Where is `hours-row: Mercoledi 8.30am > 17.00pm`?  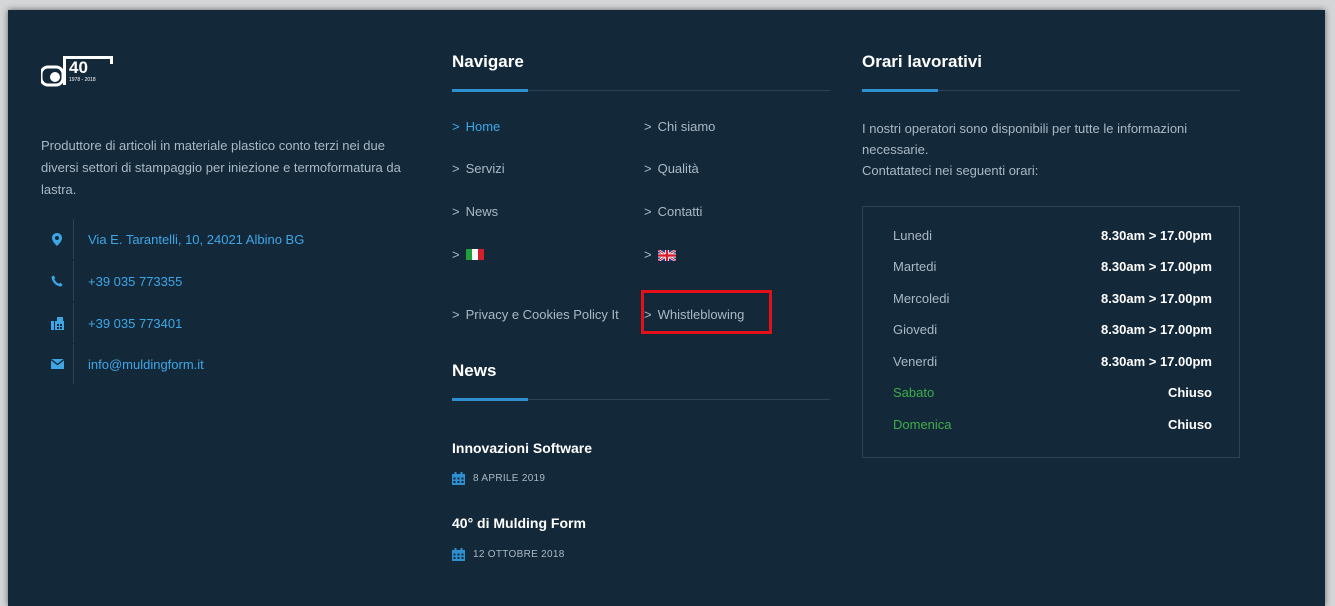 hours-row: Mercoledi 8.30am > 17.00pm is located at coordinates (1052, 298).